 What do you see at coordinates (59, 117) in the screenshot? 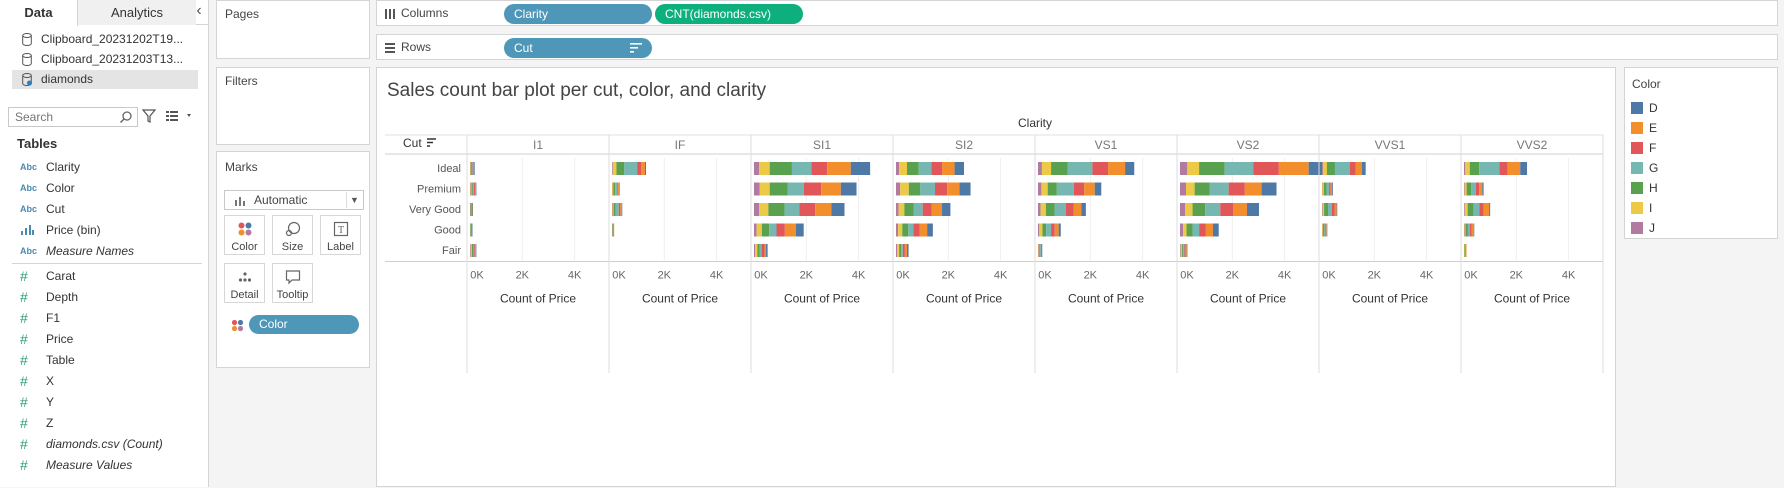
I see `search-input` at bounding box center [59, 117].